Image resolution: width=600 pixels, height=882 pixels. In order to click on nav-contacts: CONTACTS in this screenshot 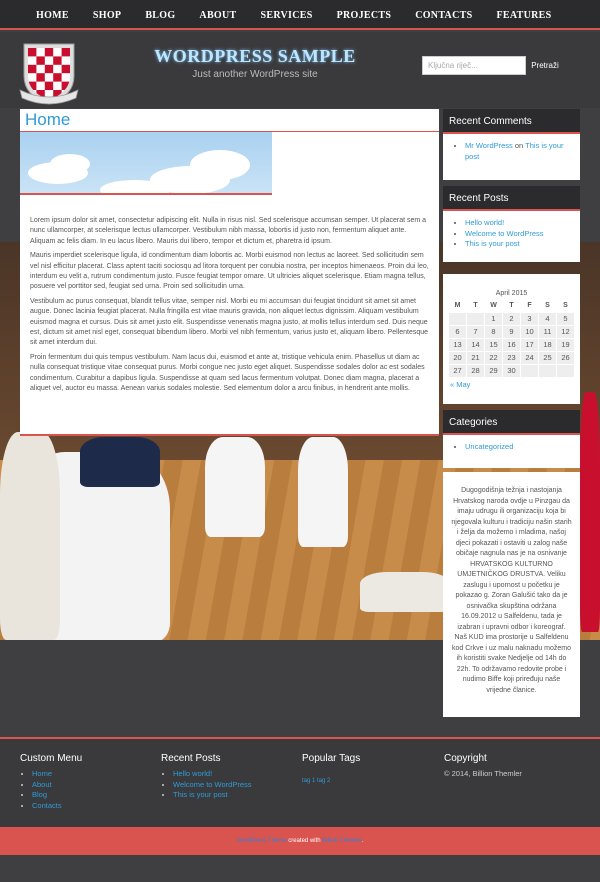, I will do `click(443, 15)`.